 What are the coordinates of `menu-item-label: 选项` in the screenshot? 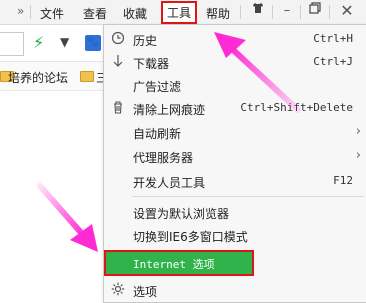 It's located at (145, 292).